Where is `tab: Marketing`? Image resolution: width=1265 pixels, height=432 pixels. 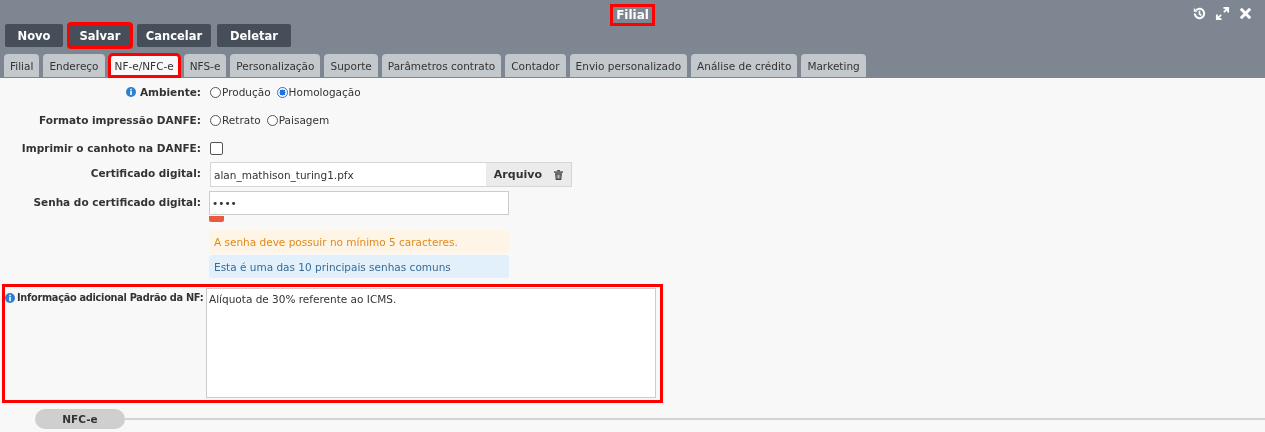
tab: Marketing is located at coordinates (833, 65).